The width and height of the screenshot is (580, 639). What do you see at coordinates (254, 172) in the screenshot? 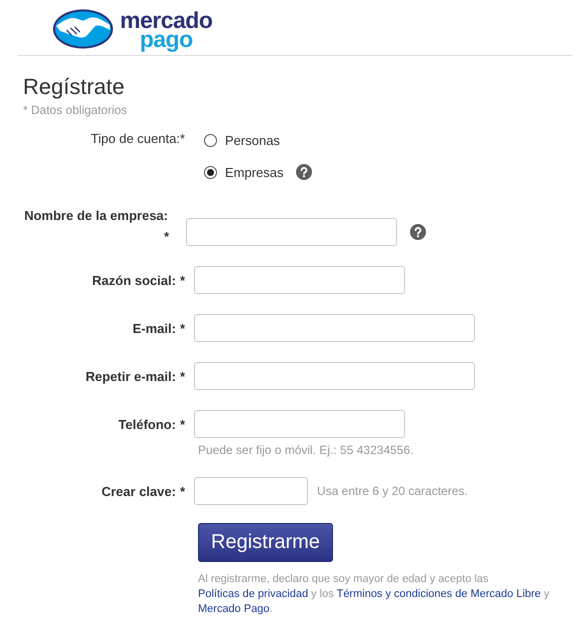
I see `radio-label: Empresas` at bounding box center [254, 172].